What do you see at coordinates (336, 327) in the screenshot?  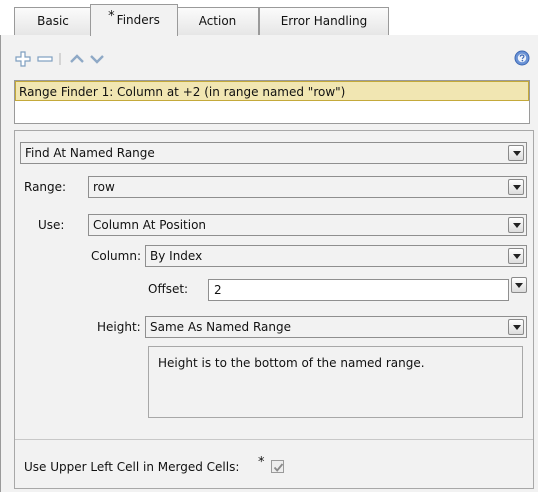 I see `height-select: Same As Named Range` at bounding box center [336, 327].